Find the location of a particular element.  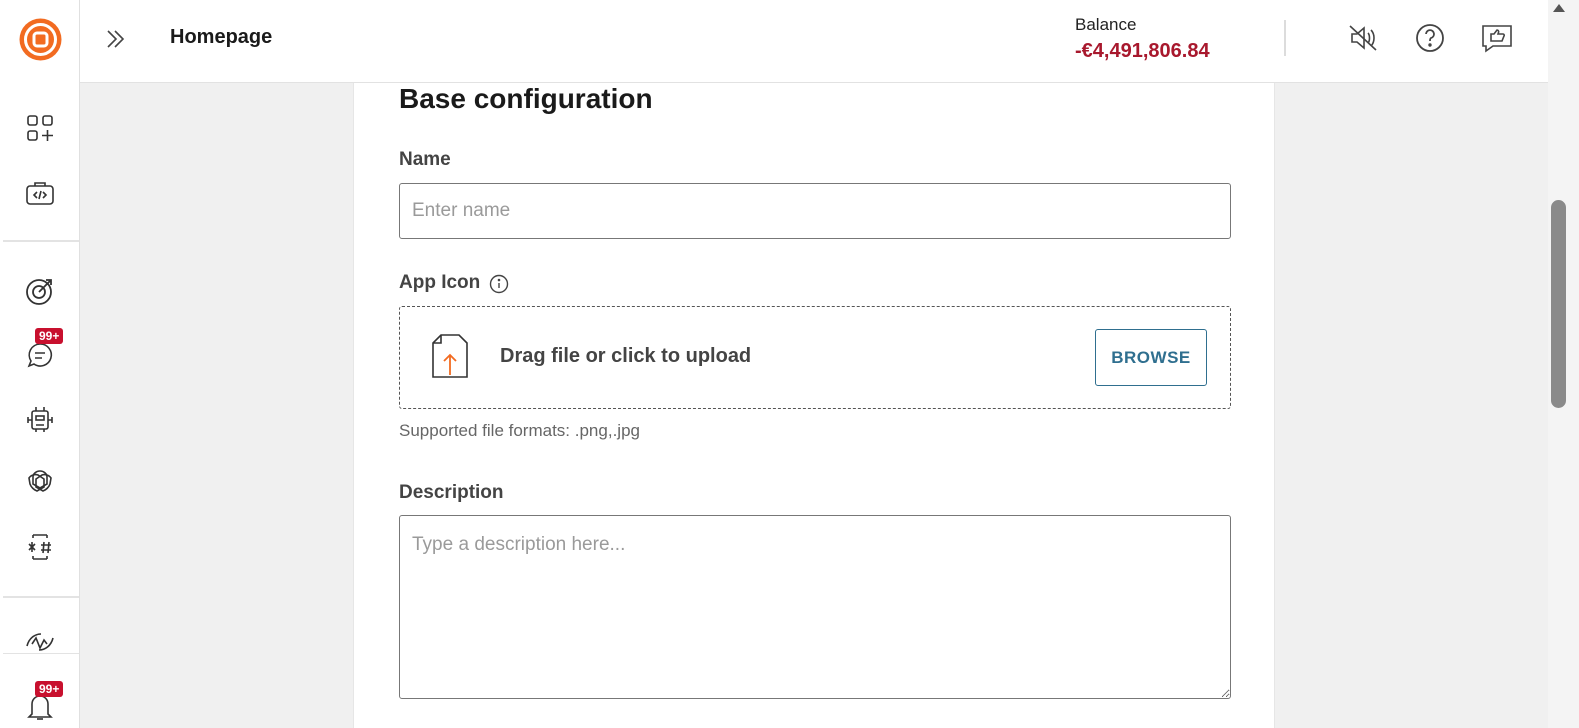

top-bar: Homepage Balance -€4,491,806.84 is located at coordinates (814, 41).